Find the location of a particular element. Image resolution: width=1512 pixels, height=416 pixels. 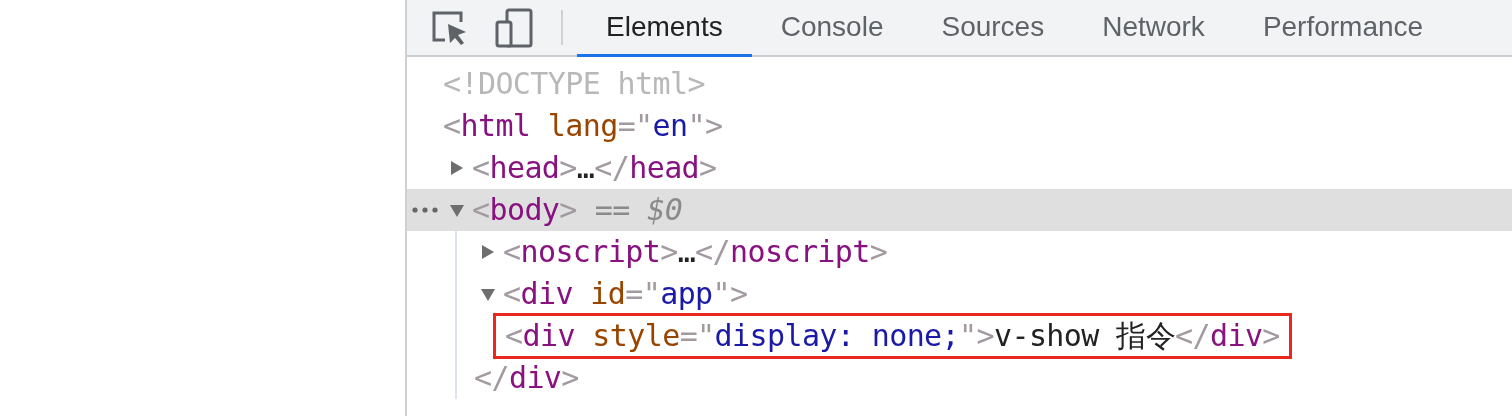

code-line: <div style="display: none;">v-show 指令</div> is located at coordinates (892, 336).